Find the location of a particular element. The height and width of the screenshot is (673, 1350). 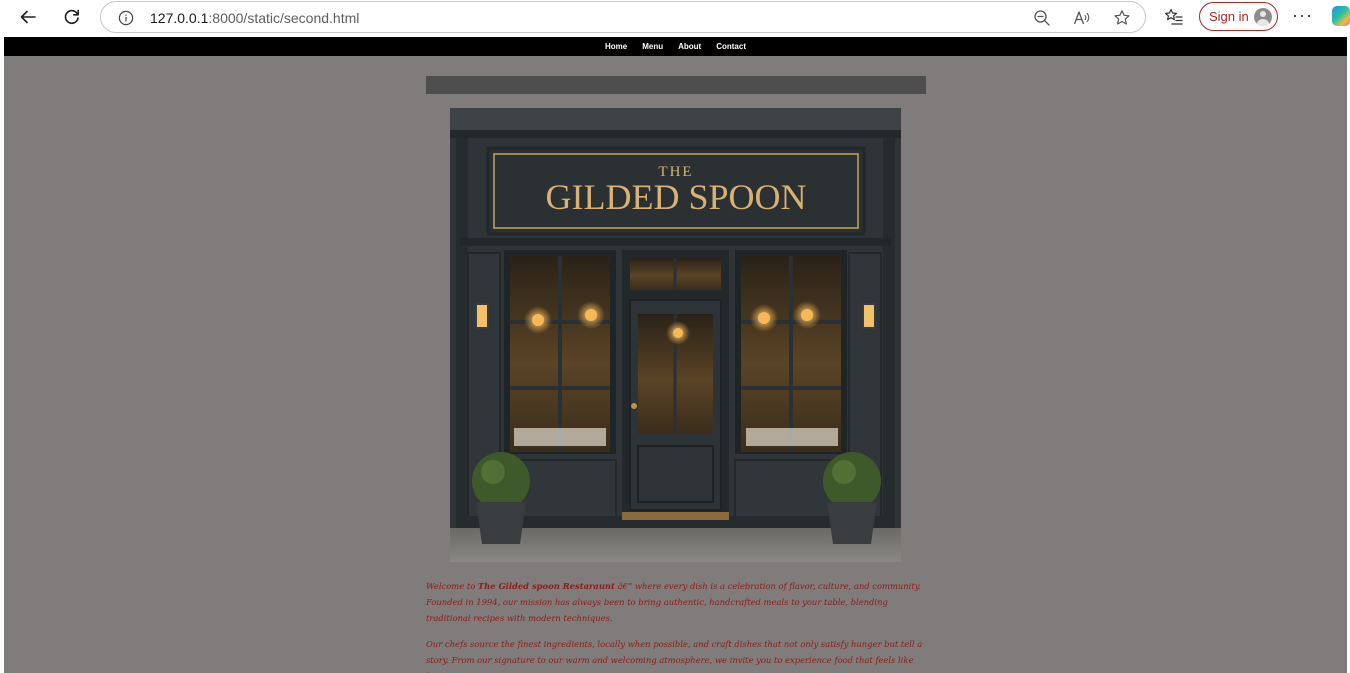

nav-link-contact: Contact is located at coordinates (731, 46).